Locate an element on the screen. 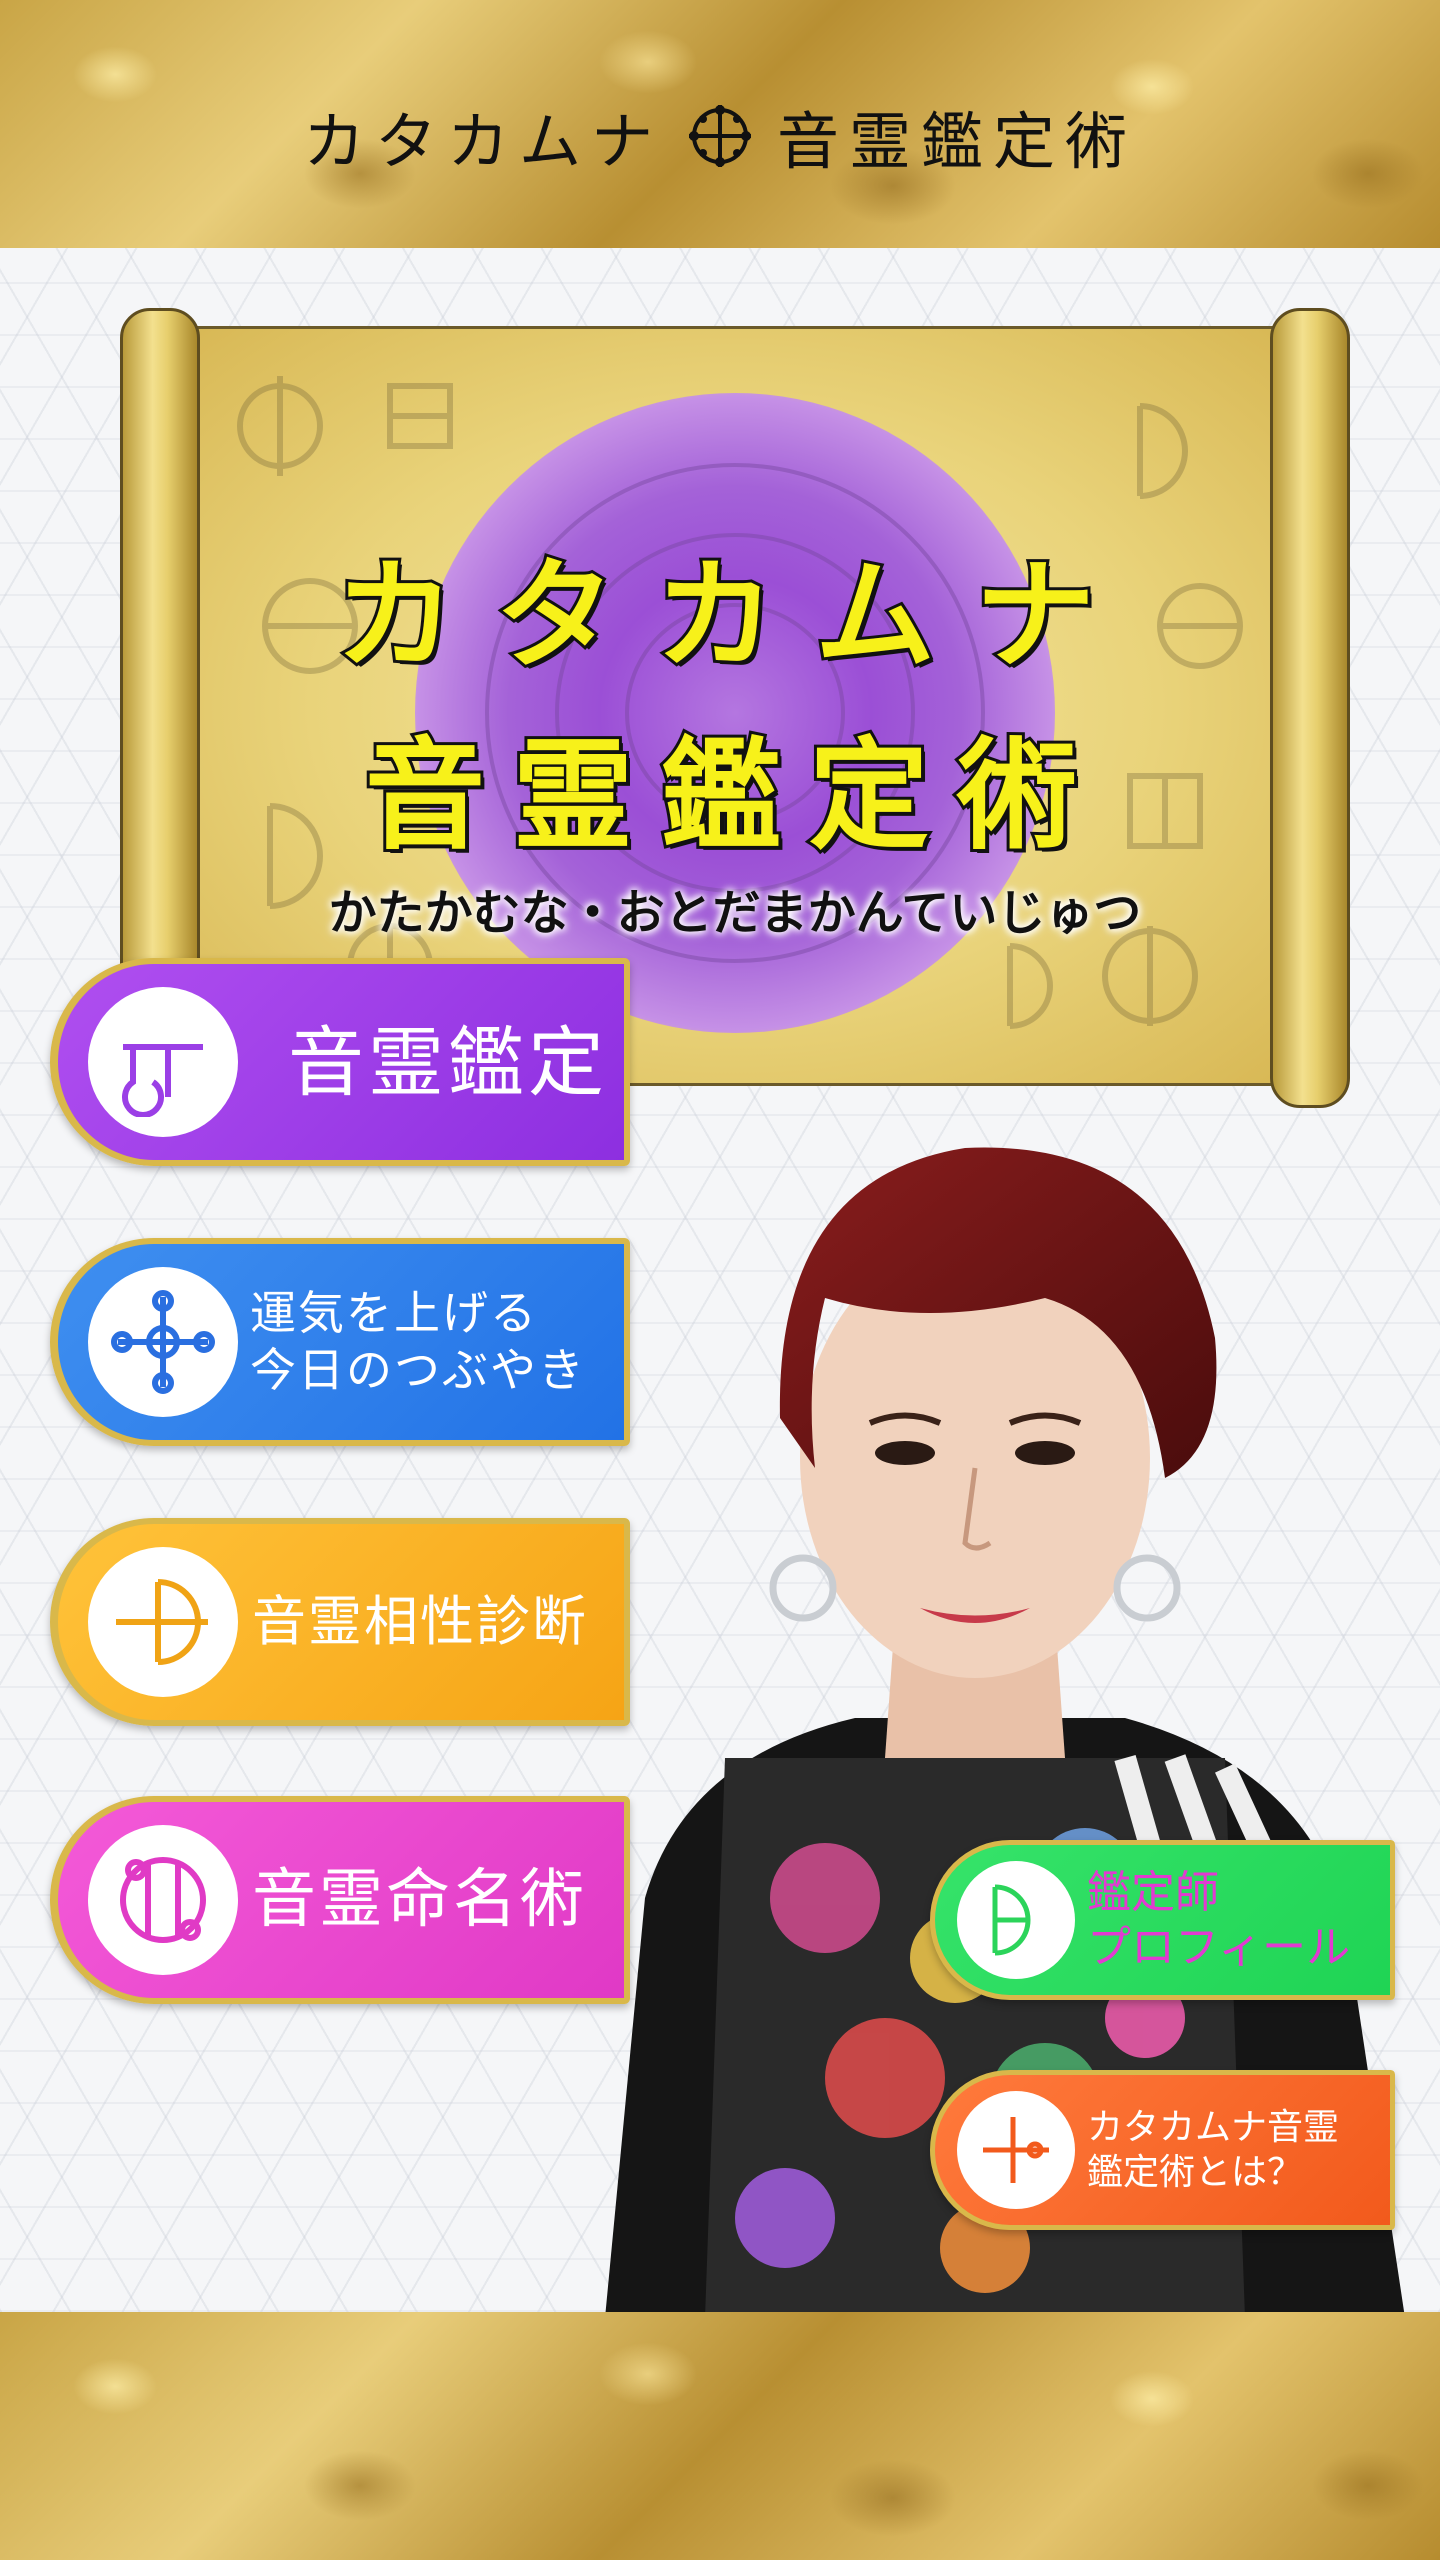 The height and width of the screenshot is (2560, 1440). compatibility-diagnosis-button: 音霊相性診断 is located at coordinates (340, 1622).